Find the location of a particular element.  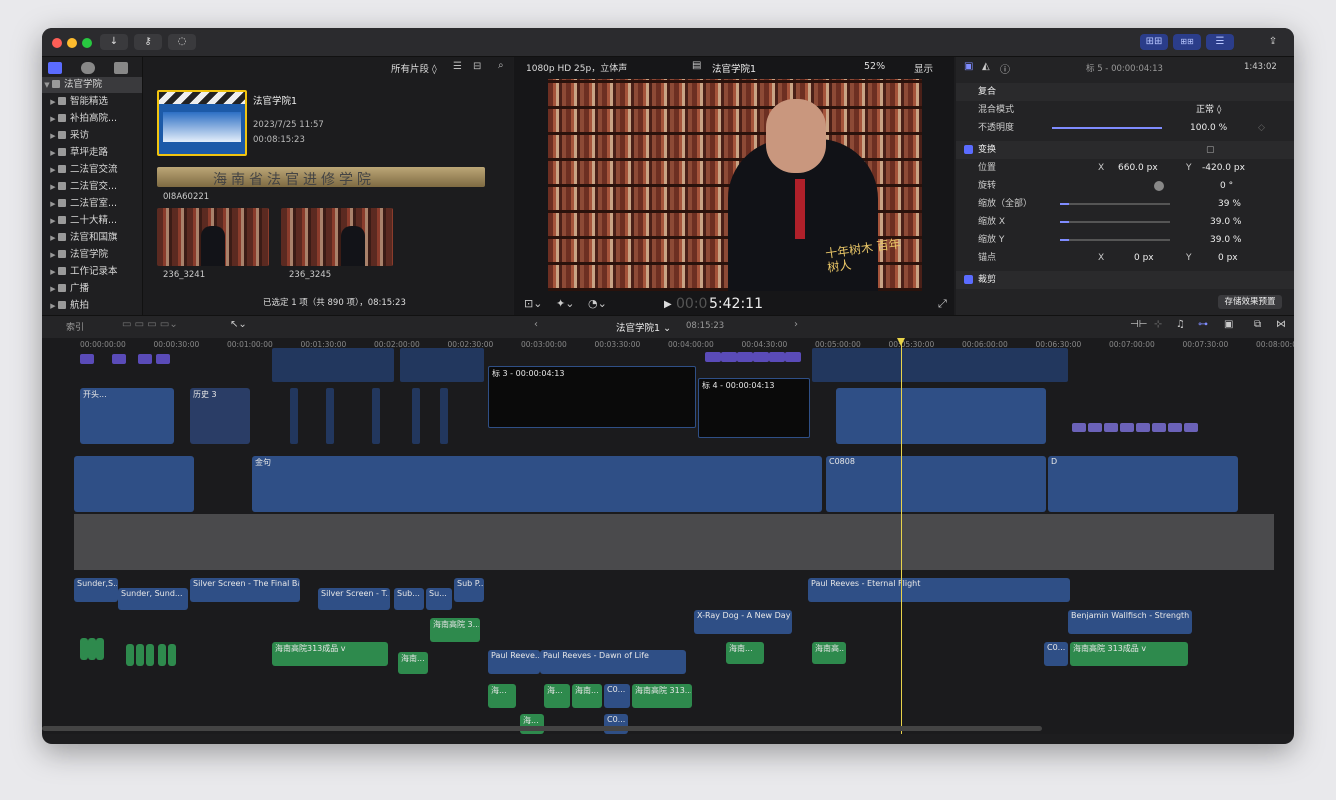

position-x-field: 660.0 px is located at coordinates (1138, 168).